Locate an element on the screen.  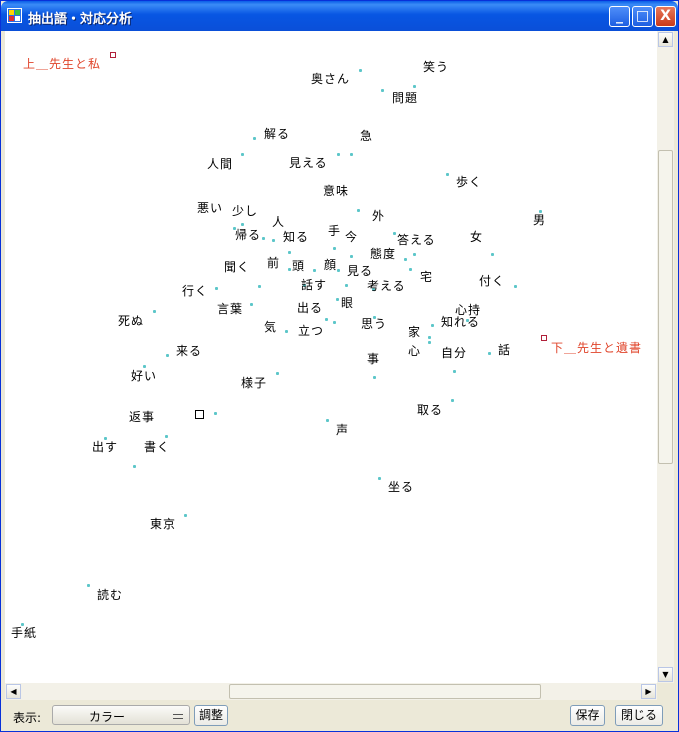
point-label: 心 is located at coordinates (415, 351).